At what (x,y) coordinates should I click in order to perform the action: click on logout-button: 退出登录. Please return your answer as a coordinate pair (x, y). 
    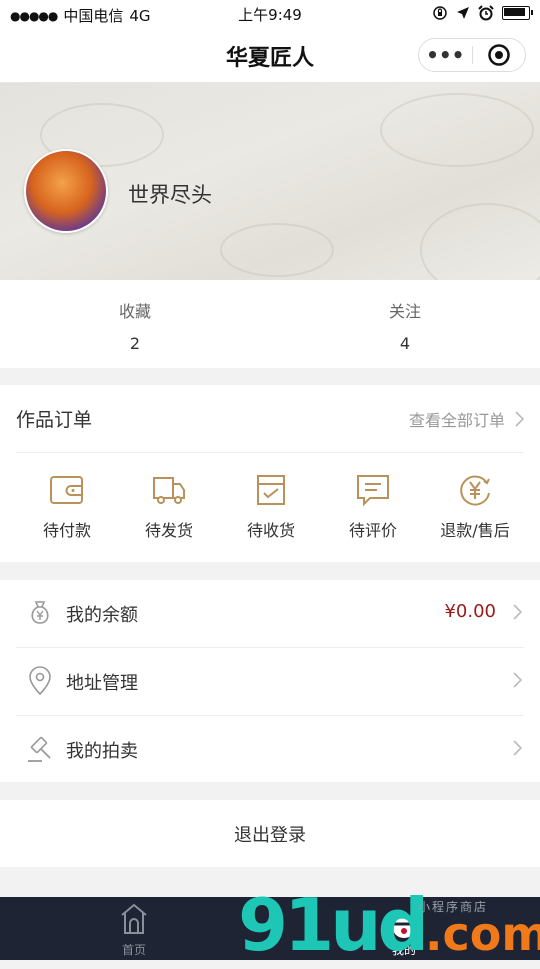
    Looking at the image, I should click on (270, 833).